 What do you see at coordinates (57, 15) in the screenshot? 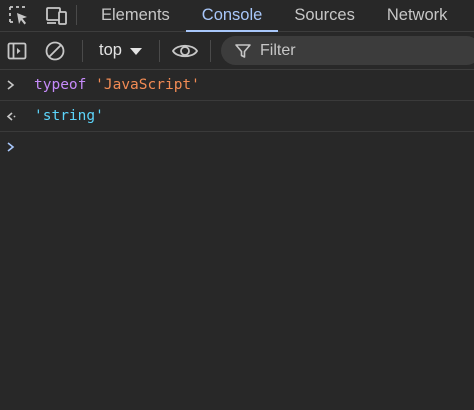
I see `device-toolbar-icon` at bounding box center [57, 15].